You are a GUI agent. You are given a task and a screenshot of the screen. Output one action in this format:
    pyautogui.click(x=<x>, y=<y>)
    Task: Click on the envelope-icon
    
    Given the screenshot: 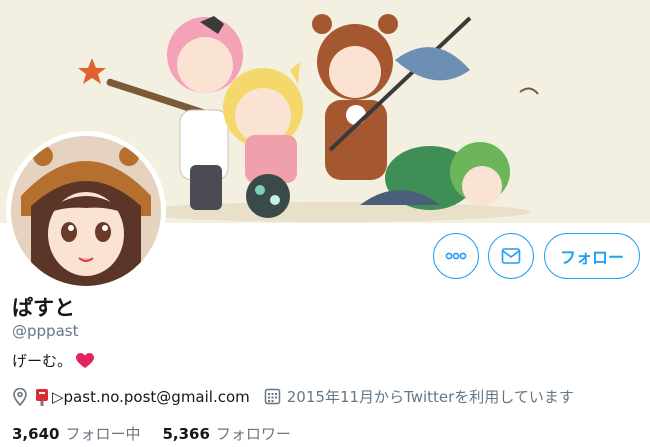 What is the action you would take?
    pyautogui.click(x=511, y=256)
    